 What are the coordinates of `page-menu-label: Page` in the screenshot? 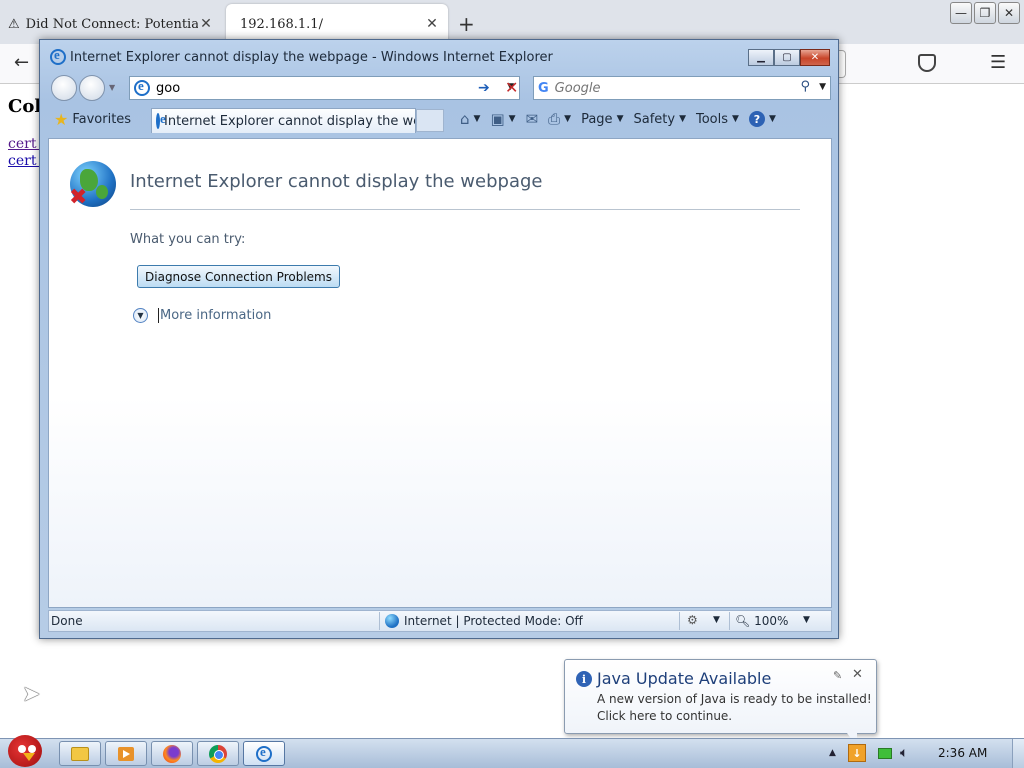 It's located at (597, 119).